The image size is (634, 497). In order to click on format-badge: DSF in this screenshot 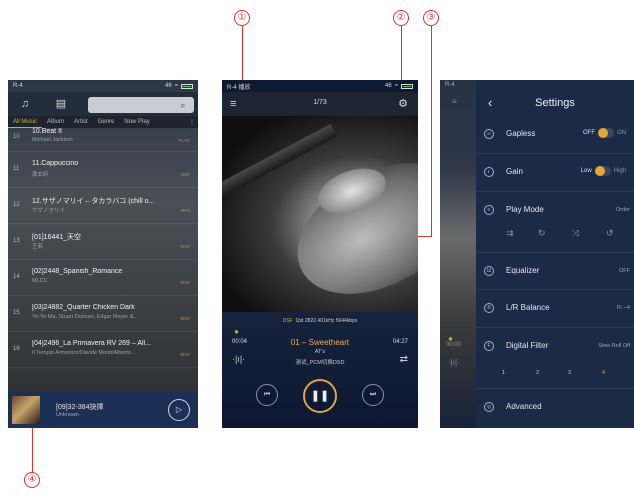, I will do `click(185, 174)`.